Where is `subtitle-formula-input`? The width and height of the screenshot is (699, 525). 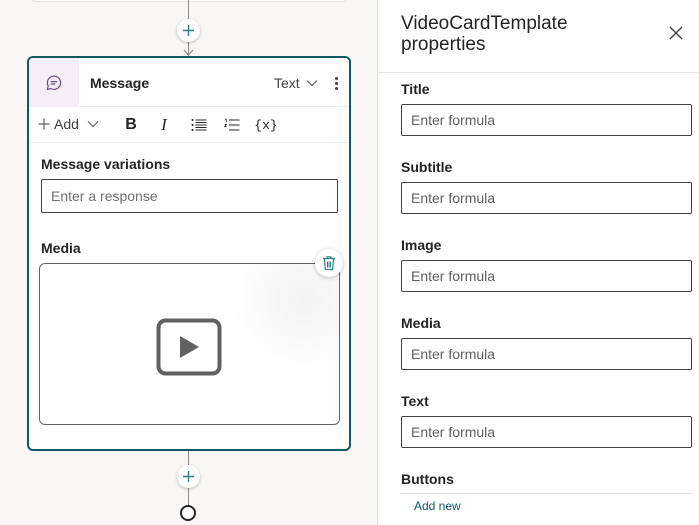 subtitle-formula-input is located at coordinates (546, 198).